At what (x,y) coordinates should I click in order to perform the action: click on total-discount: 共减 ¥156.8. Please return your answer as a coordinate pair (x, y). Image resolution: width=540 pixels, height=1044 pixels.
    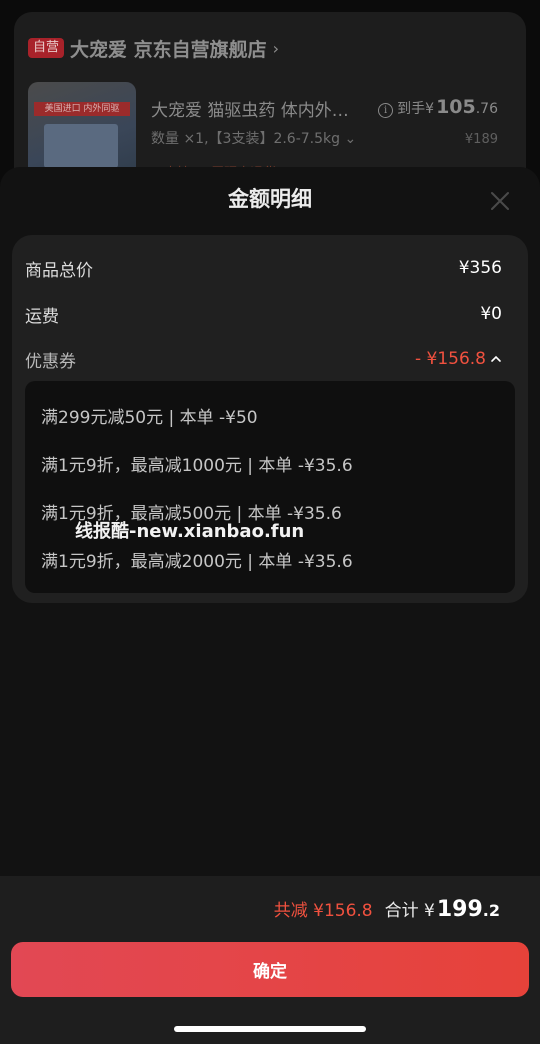
    Looking at the image, I should click on (323, 911).